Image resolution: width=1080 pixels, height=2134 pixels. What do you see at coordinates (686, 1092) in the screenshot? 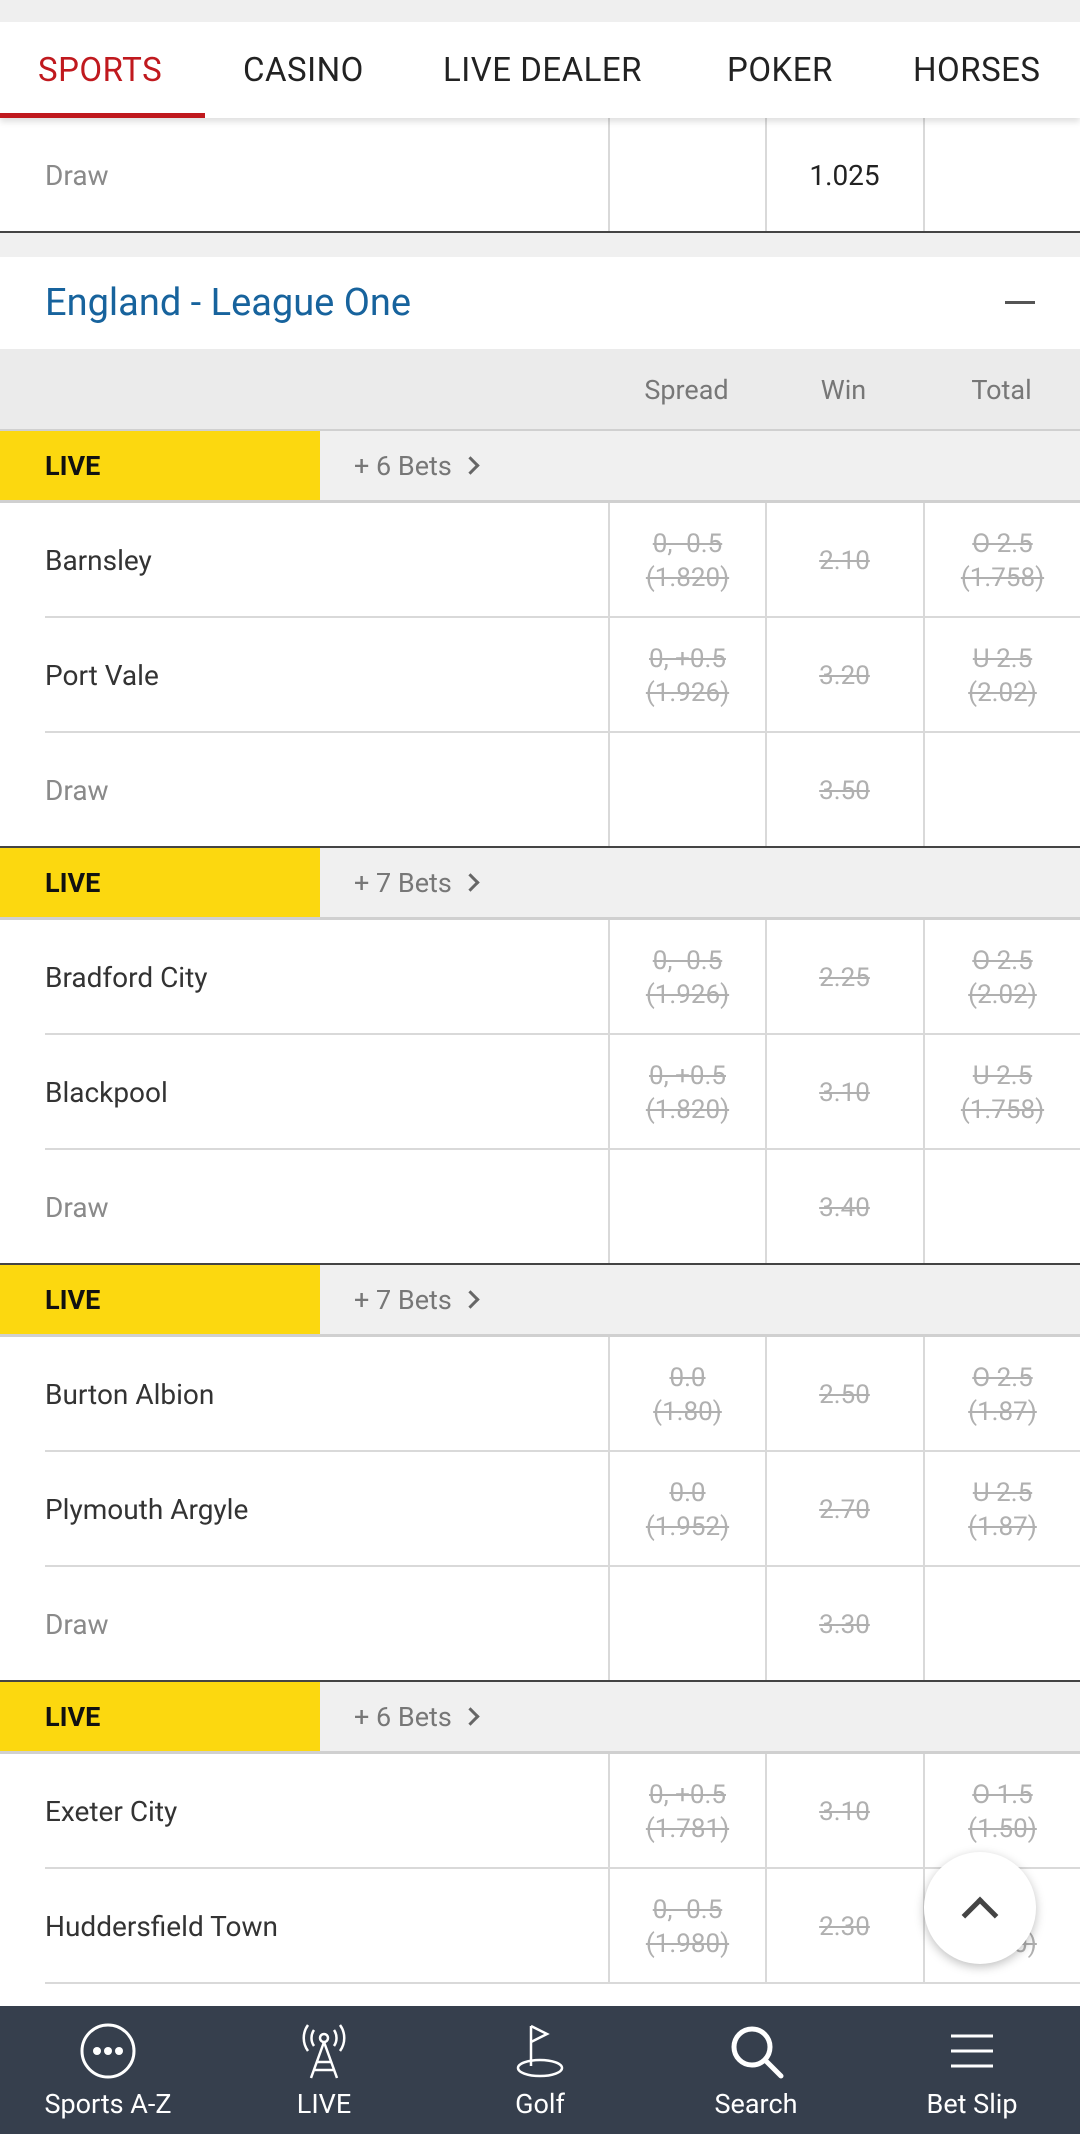
I see `spread-cell: 0, +0.5 (1.820)` at bounding box center [686, 1092].